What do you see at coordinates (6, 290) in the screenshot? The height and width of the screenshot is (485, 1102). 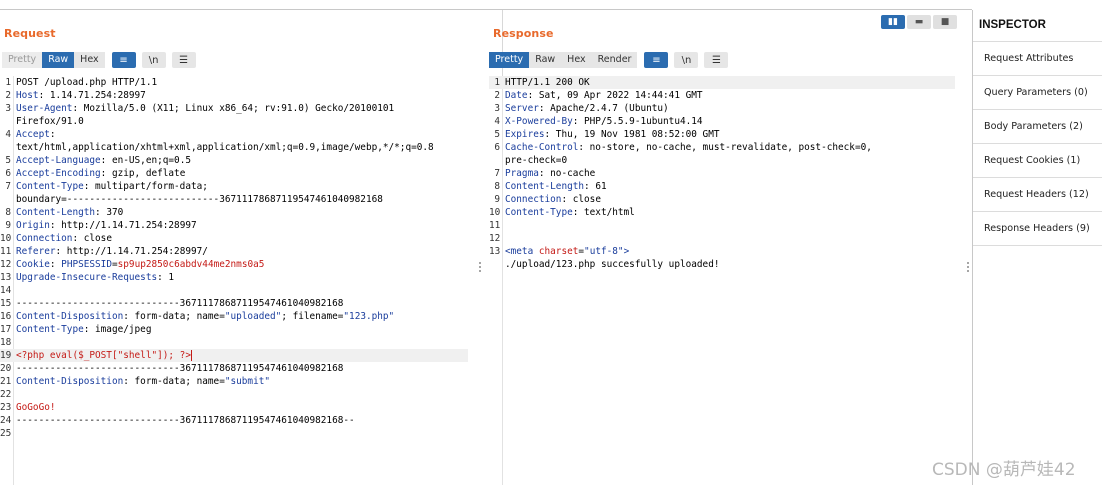 I see `line-number: 14` at bounding box center [6, 290].